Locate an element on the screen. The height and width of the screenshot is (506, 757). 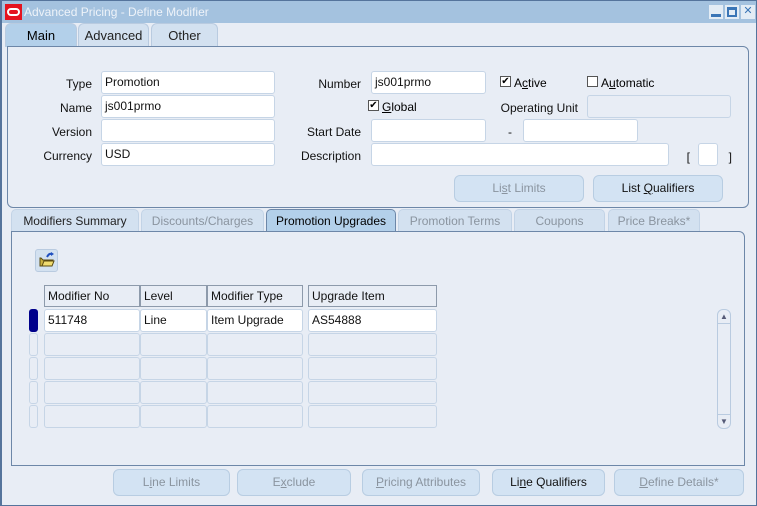
tab-promotion-upgrades: Promotion Upgrades is located at coordinates (331, 220).